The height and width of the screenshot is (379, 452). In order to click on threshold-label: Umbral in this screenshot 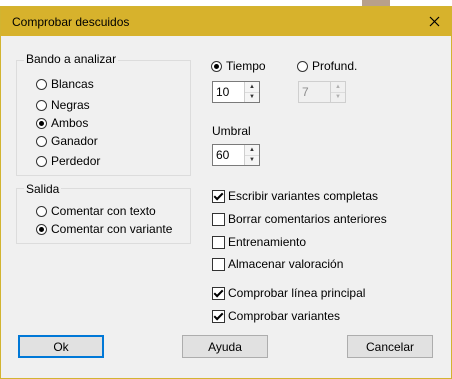, I will do `click(231, 131)`.